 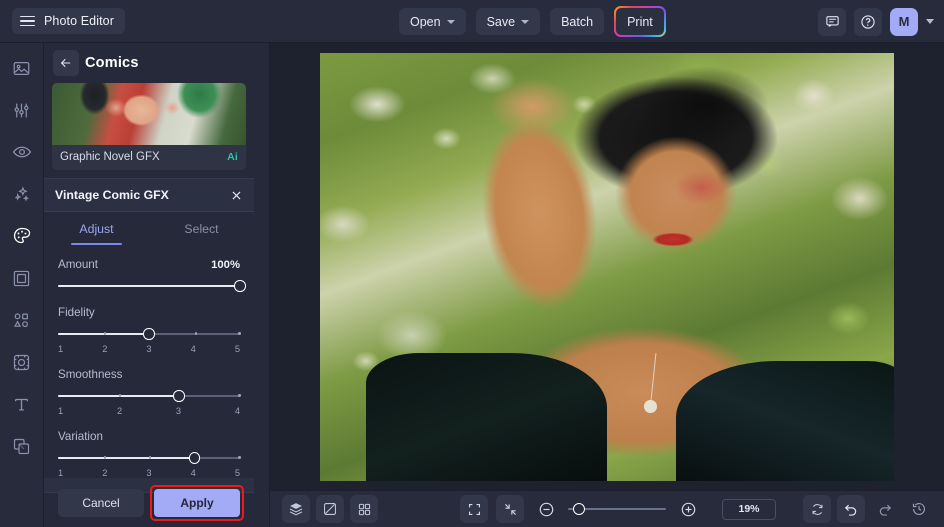 What do you see at coordinates (22, 320) in the screenshot?
I see `rail-item-shapes` at bounding box center [22, 320].